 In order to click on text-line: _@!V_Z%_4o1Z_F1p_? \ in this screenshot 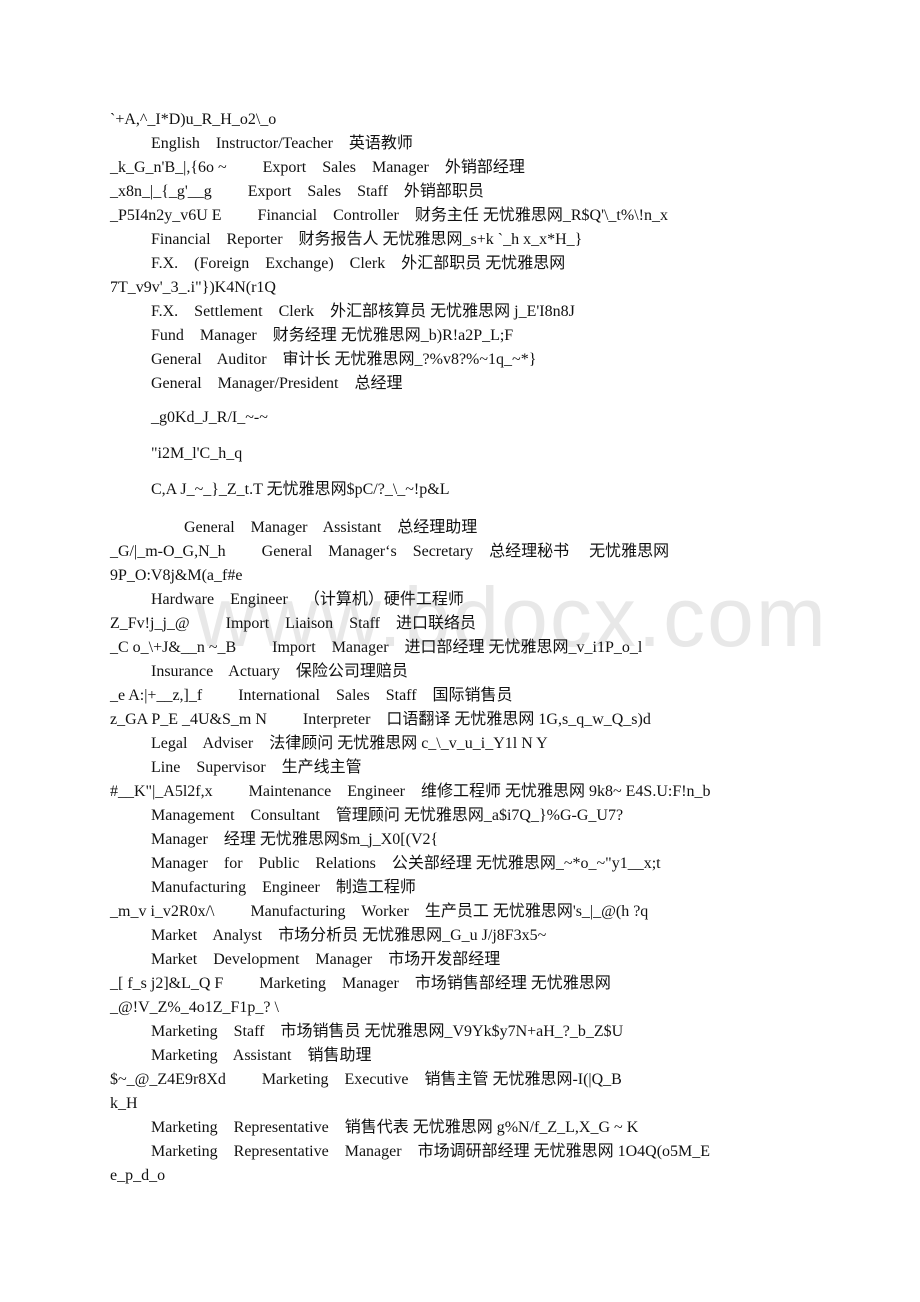, I will do `click(194, 1007)`.